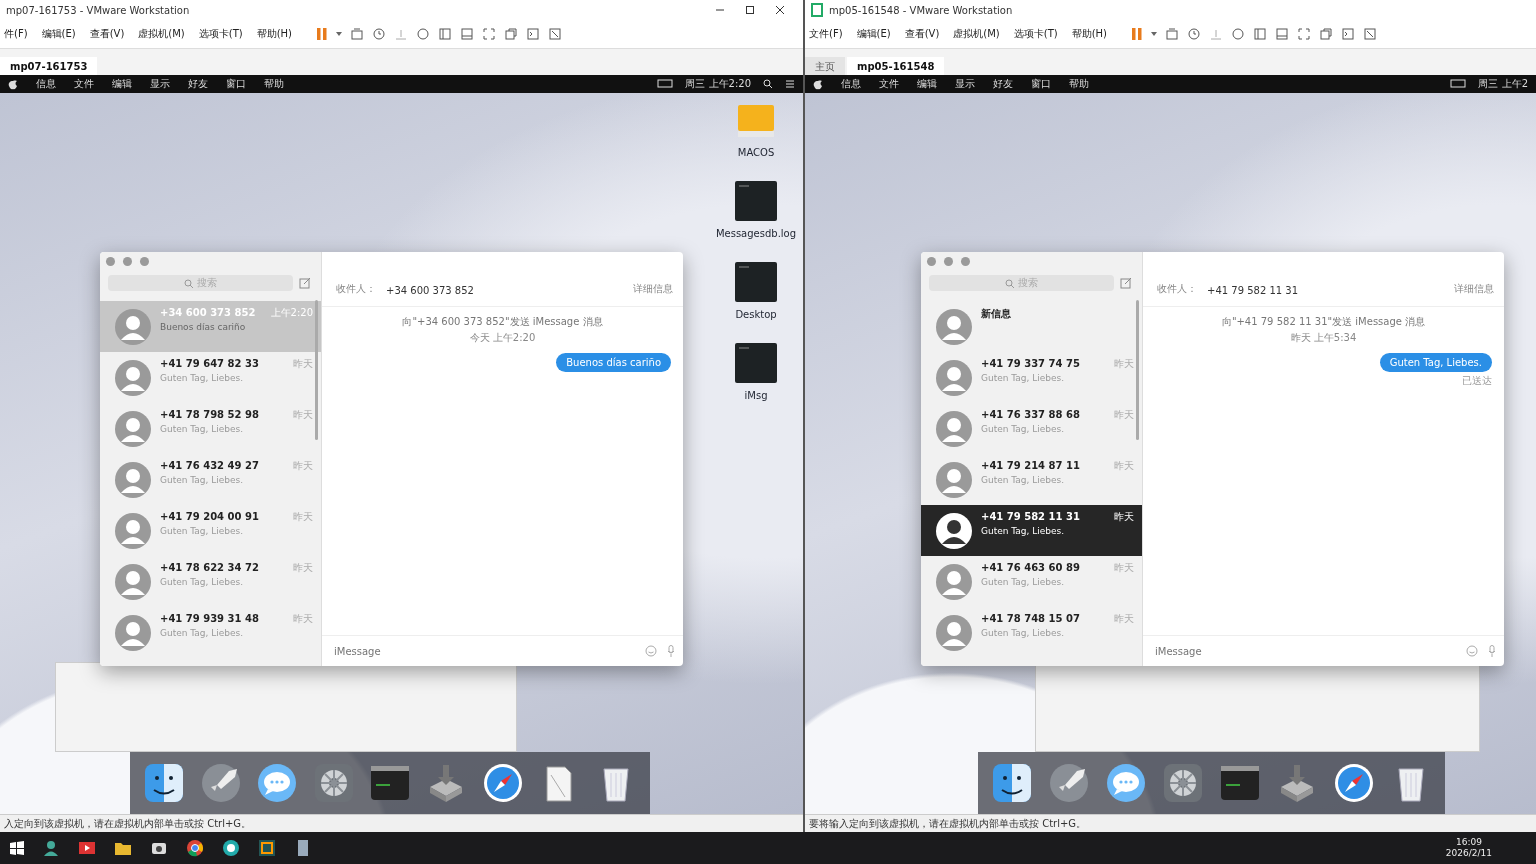  I want to click on file-name: Desktop, so click(756, 314).